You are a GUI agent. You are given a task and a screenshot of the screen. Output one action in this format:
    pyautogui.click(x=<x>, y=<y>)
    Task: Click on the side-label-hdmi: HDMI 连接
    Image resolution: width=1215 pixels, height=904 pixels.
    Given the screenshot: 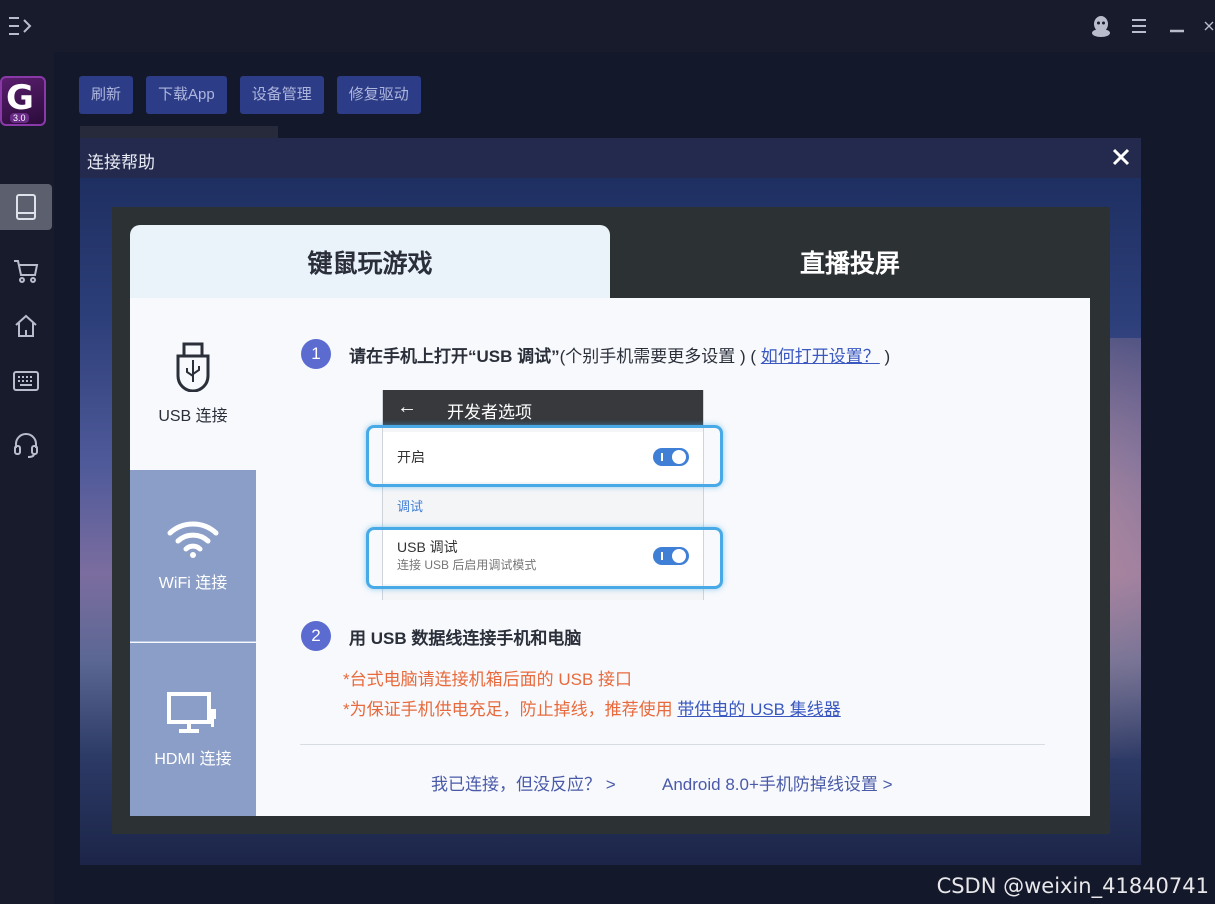 What is the action you would take?
    pyautogui.click(x=193, y=759)
    